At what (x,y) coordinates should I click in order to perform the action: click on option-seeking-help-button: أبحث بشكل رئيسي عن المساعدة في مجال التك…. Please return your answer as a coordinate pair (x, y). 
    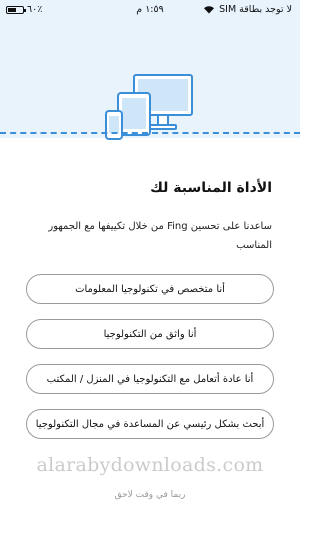
    Looking at the image, I should click on (150, 424).